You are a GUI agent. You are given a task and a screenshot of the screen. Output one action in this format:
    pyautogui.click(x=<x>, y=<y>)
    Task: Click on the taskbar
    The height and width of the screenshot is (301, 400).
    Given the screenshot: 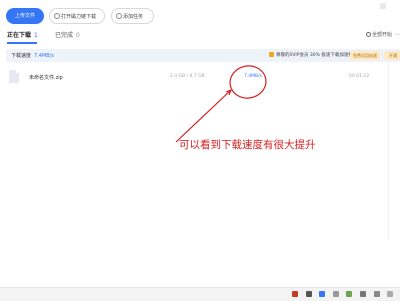 What is the action you would take?
    pyautogui.click(x=200, y=294)
    